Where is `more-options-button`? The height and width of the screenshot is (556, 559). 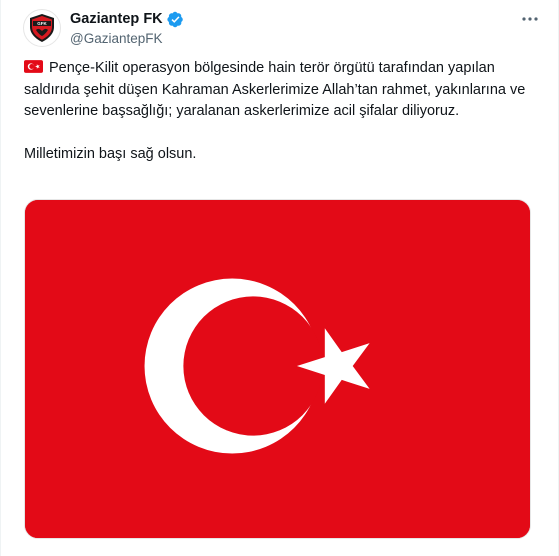 more-options-button is located at coordinates (530, 19).